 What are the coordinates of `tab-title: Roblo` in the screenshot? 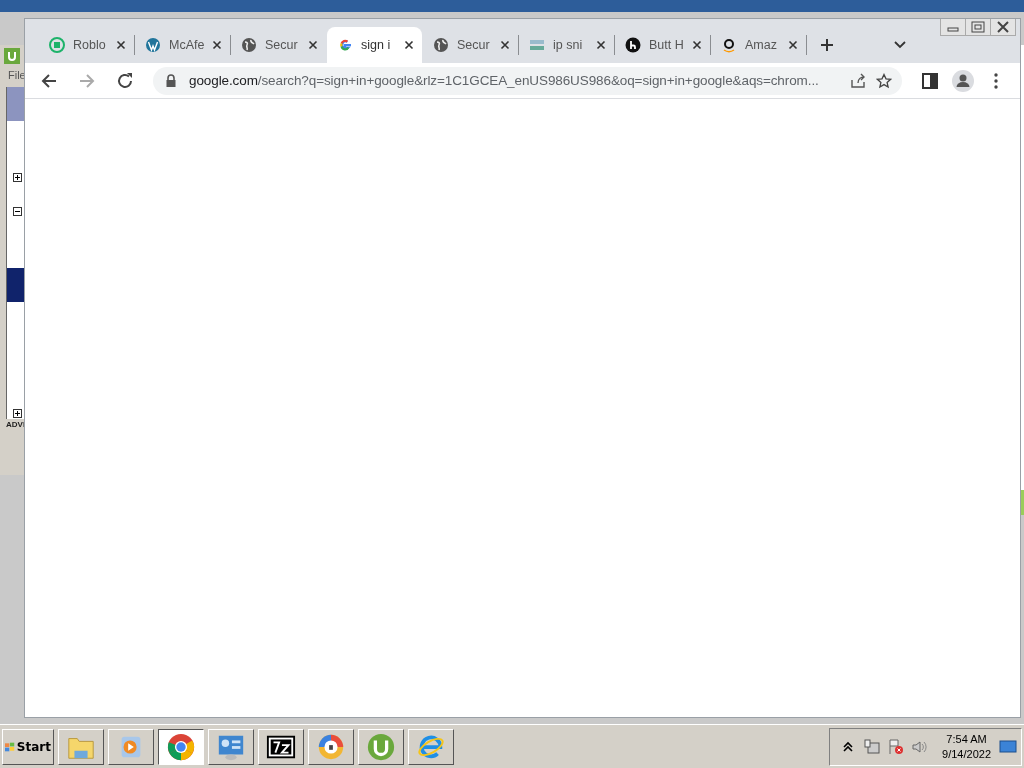 It's located at (90, 45).